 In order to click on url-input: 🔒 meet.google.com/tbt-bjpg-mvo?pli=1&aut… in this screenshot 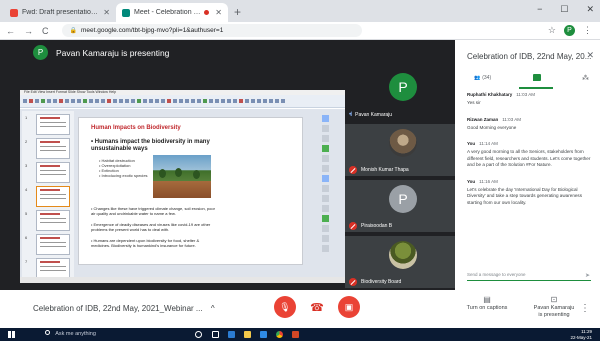, I will do `click(211, 30)`.